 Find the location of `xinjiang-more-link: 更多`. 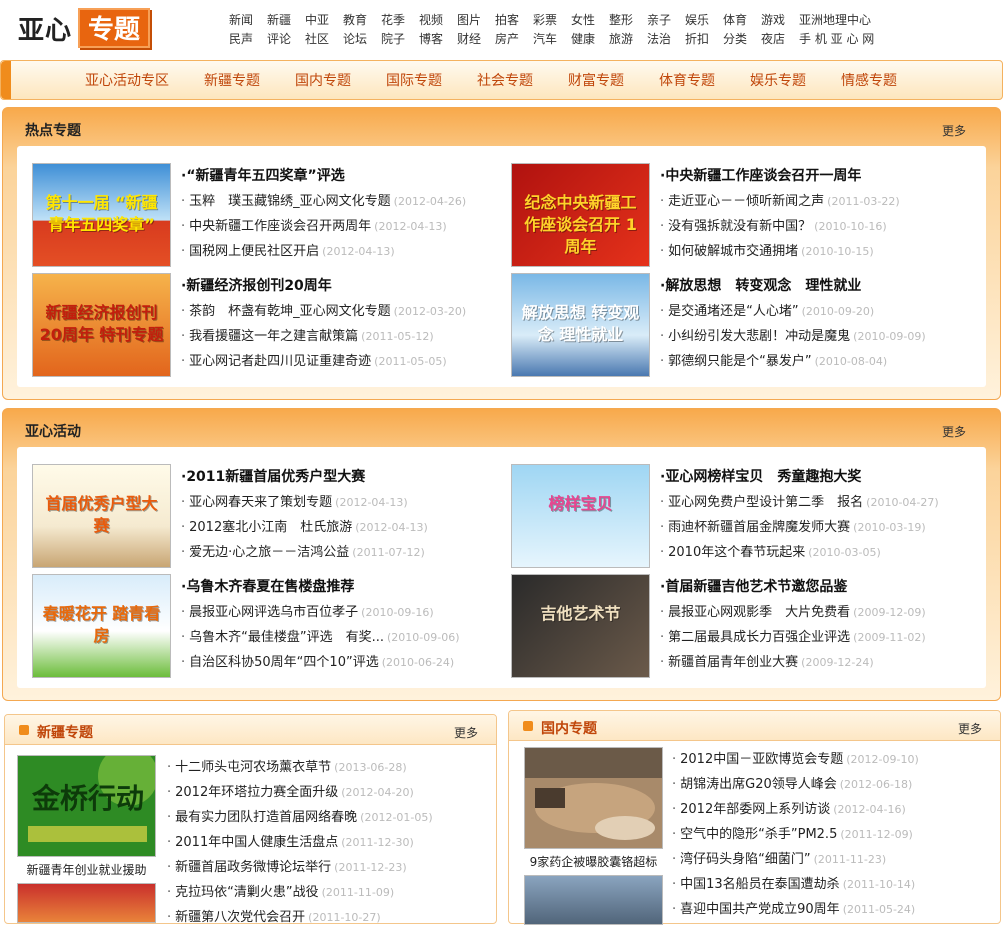

xinjiang-more-link: 更多 is located at coordinates (466, 732).